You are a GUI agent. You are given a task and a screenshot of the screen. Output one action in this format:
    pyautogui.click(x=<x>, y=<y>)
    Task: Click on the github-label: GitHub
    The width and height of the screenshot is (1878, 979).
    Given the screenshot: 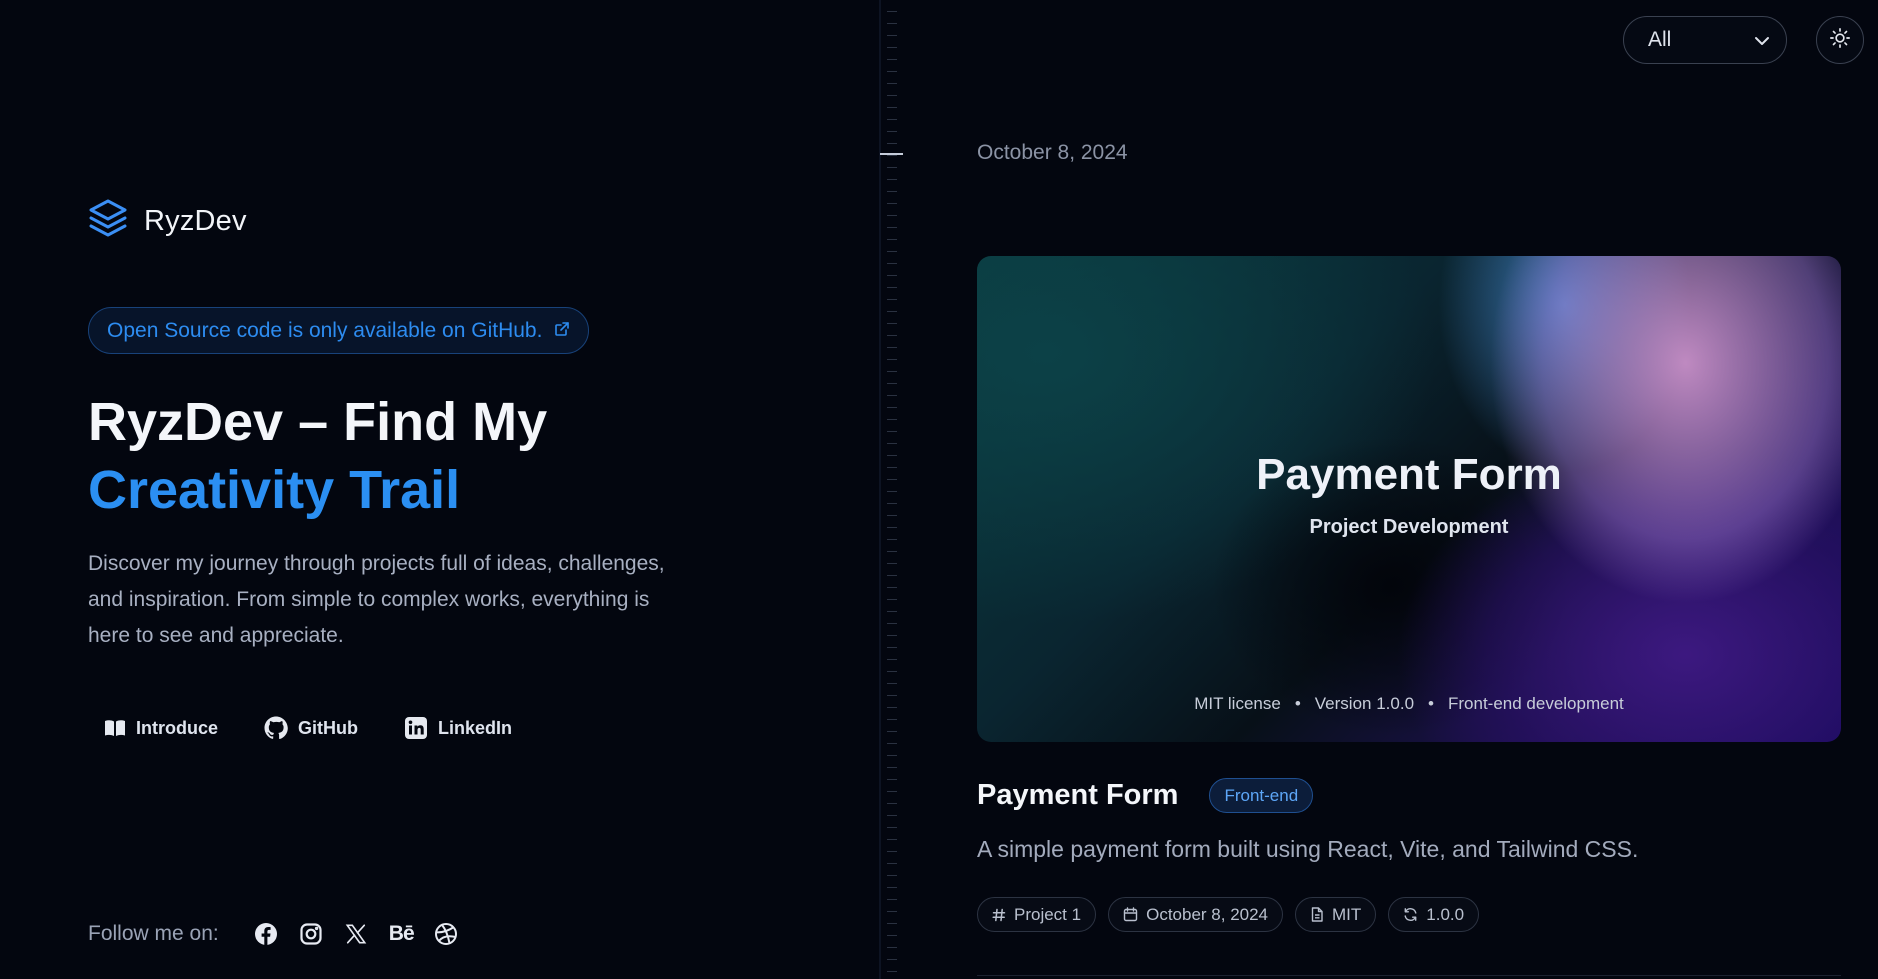 What is the action you would take?
    pyautogui.click(x=328, y=727)
    